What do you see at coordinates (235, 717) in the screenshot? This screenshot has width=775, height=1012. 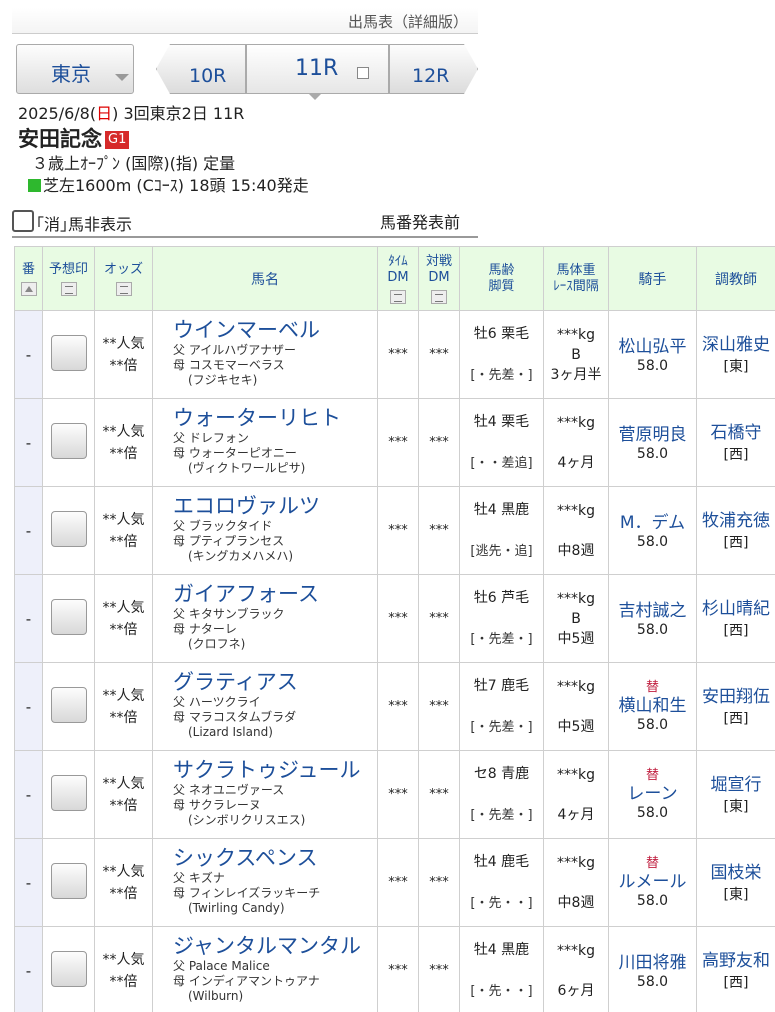 I see `dam: 母 マラコスタムブラダ` at bounding box center [235, 717].